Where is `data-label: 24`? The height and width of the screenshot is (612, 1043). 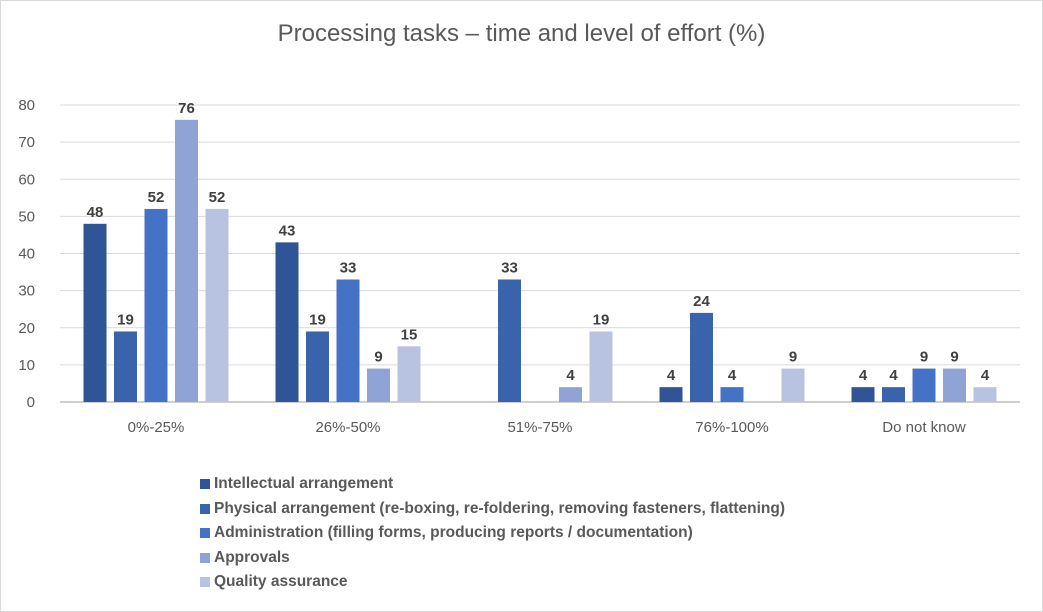 data-label: 24 is located at coordinates (701, 301).